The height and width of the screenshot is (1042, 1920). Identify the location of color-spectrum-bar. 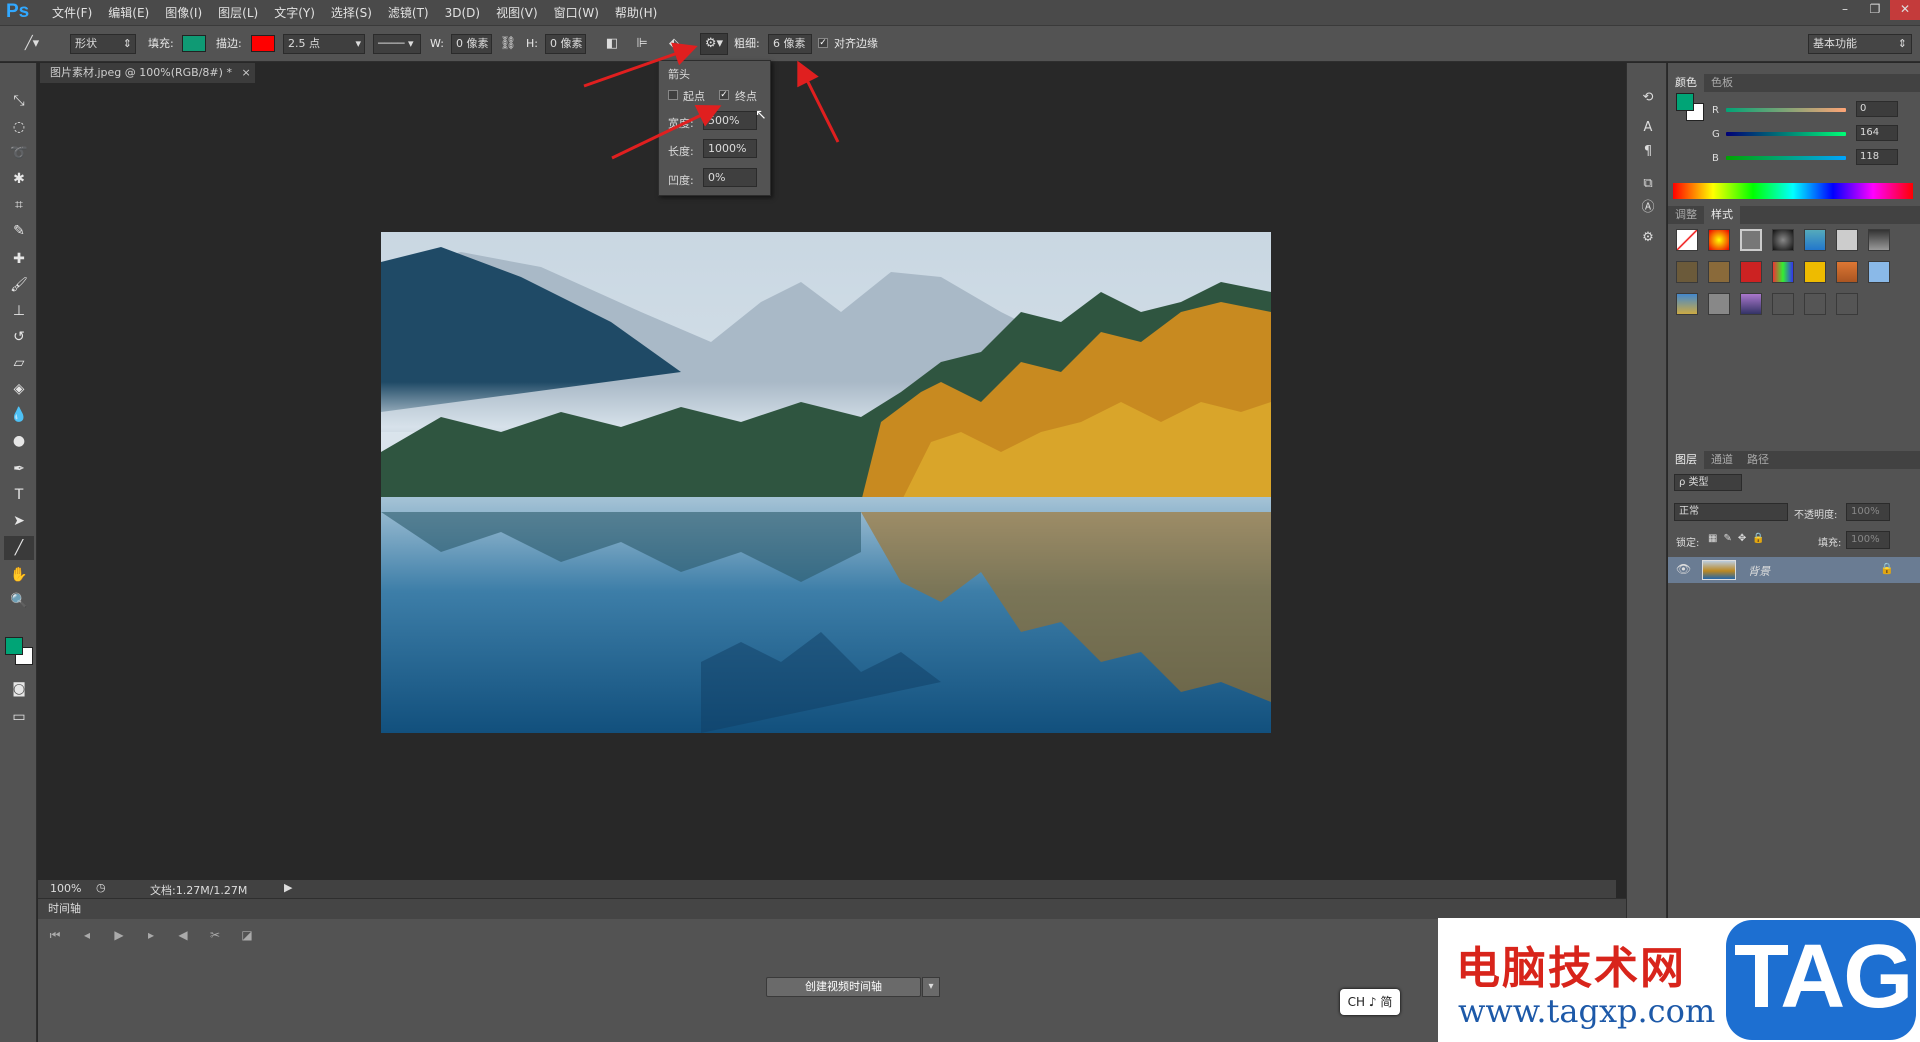
(1793, 191).